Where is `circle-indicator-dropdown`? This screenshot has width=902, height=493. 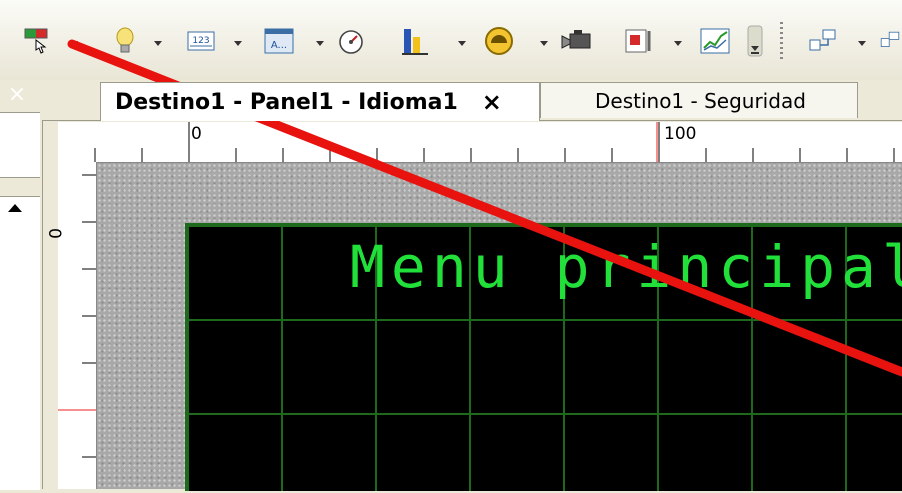
circle-indicator-dropdown is located at coordinates (544, 43).